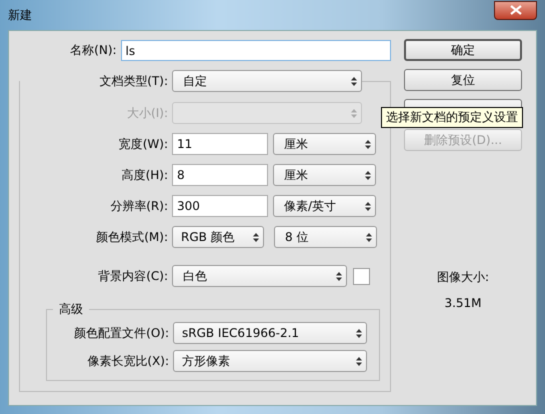 Image resolution: width=545 pixels, height=414 pixels. What do you see at coordinates (93, 50) in the screenshot?
I see `field-label: 名称(N):` at bounding box center [93, 50].